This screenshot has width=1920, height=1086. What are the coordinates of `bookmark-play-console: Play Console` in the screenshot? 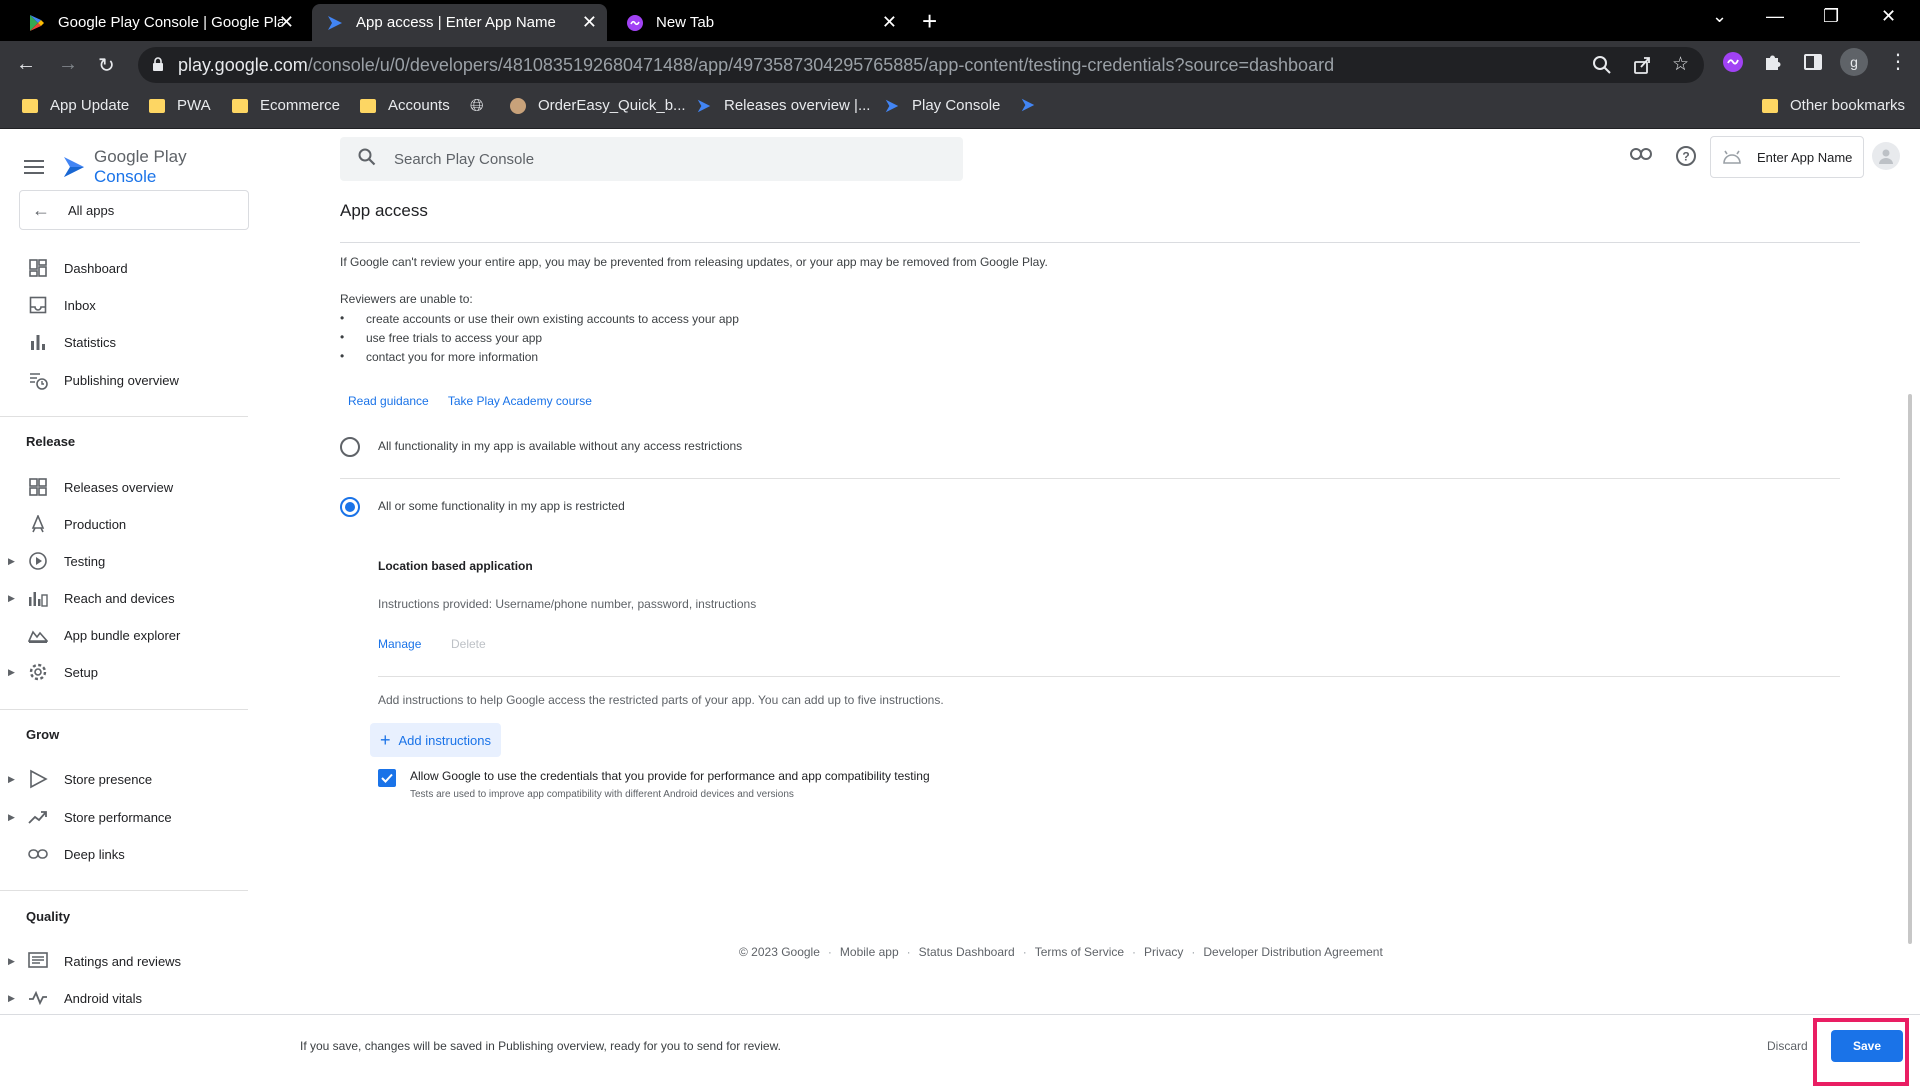 It's located at (942, 105).